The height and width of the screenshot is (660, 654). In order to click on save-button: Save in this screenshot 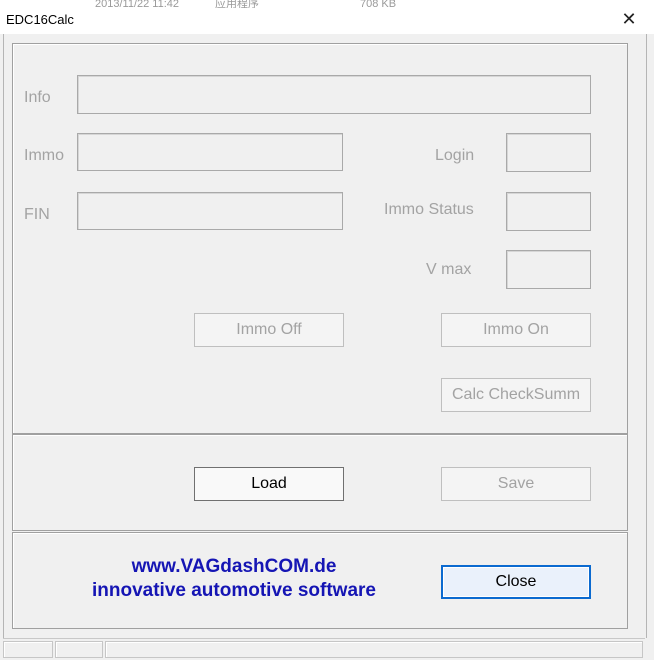, I will do `click(516, 484)`.